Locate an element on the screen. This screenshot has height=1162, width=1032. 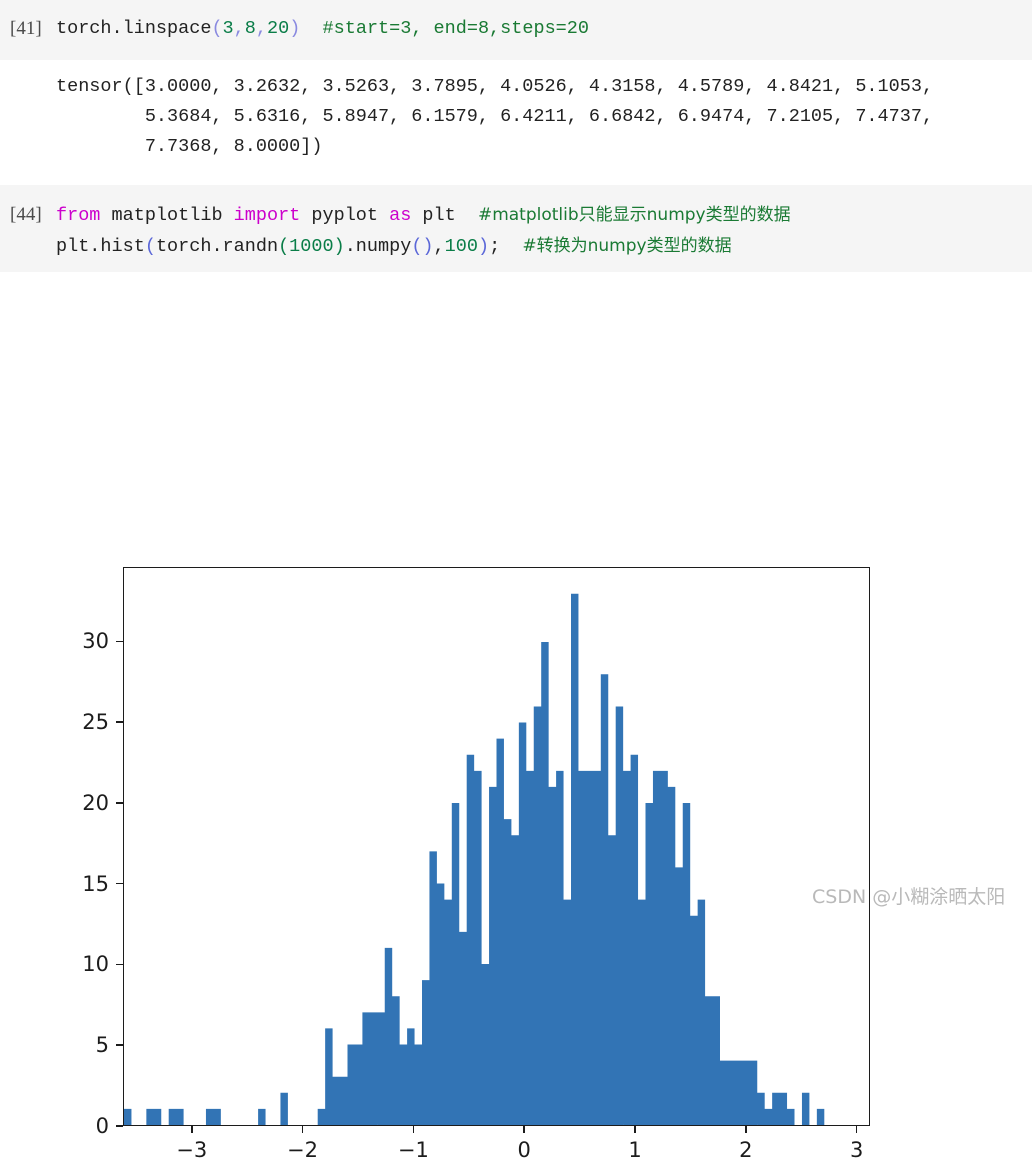
code-token: plt is located at coordinates (444, 215).